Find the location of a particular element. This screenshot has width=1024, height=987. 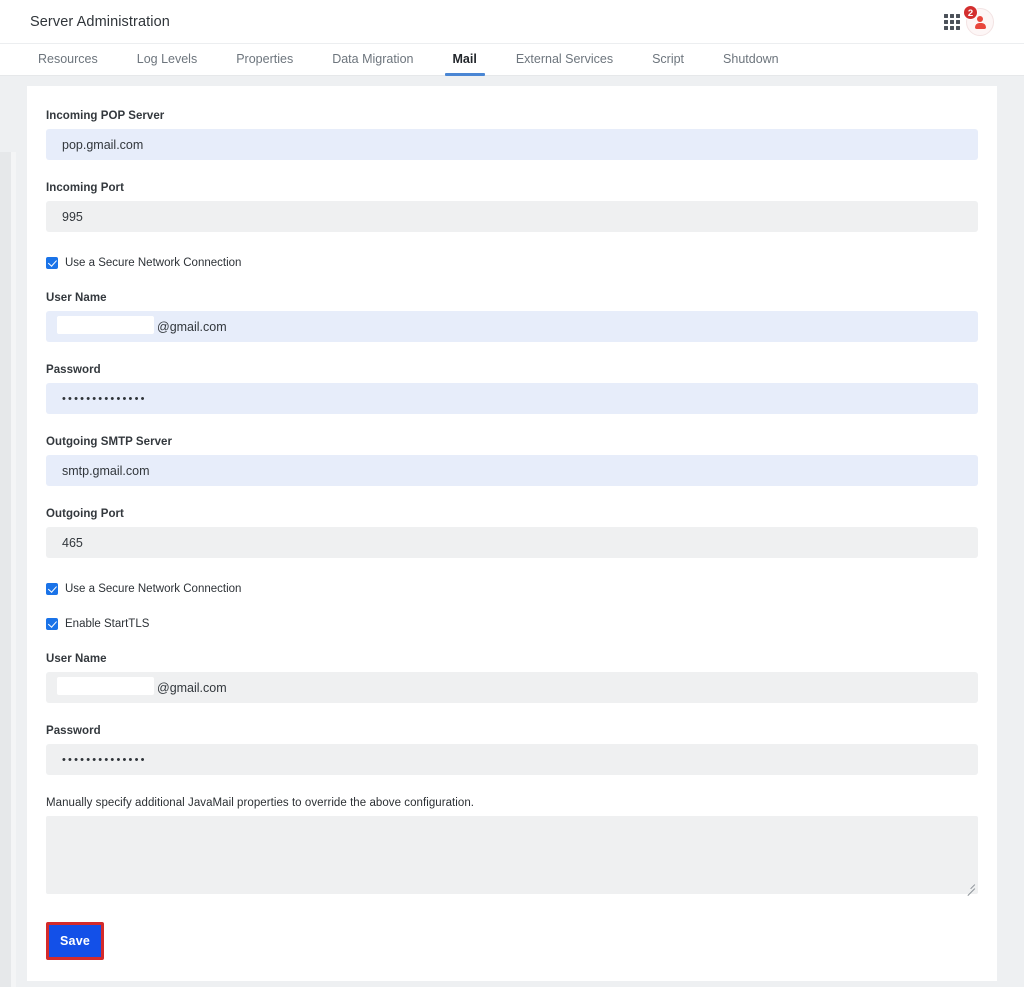

label-outgoing-user-name: User Name is located at coordinates (76, 659).